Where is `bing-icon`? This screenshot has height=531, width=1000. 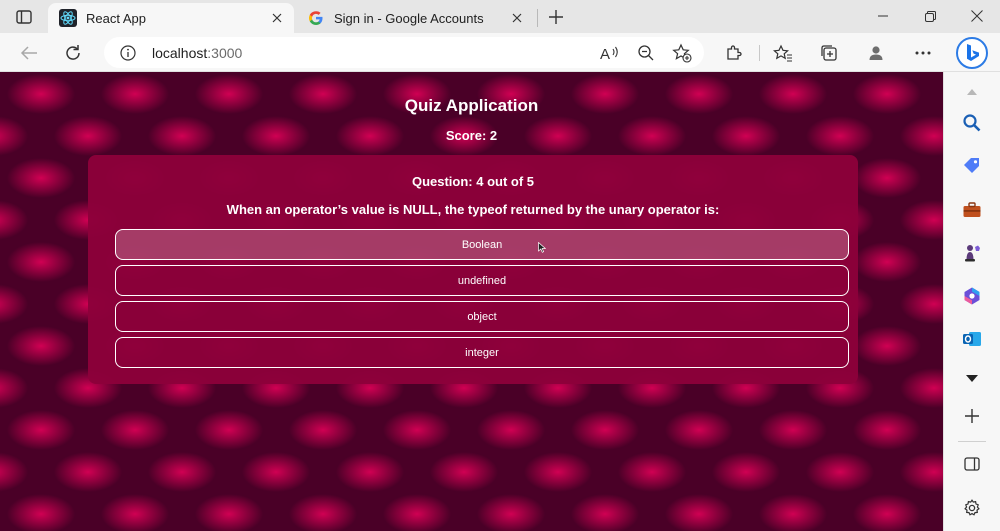 bing-icon is located at coordinates (972, 53).